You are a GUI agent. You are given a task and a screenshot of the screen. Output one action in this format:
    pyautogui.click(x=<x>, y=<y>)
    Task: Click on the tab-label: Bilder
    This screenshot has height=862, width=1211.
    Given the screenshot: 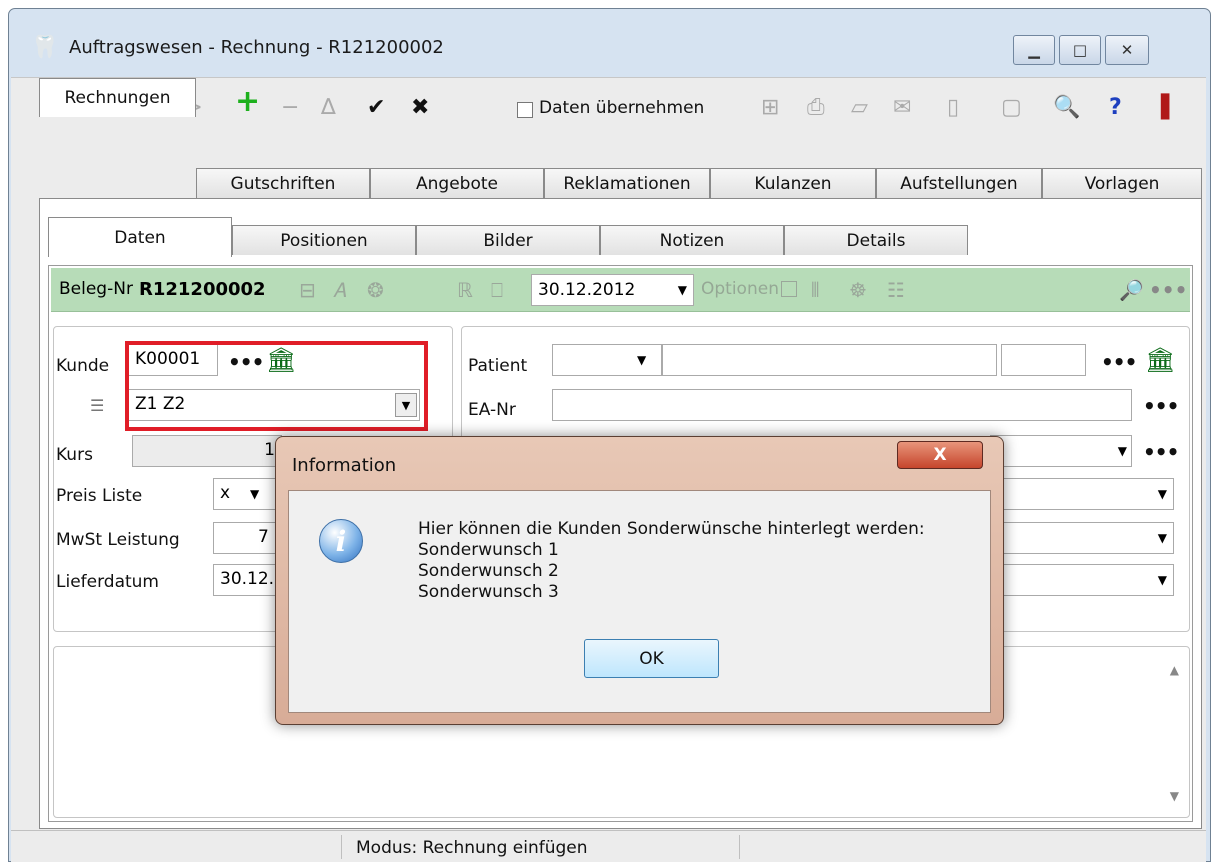 What is the action you would take?
    pyautogui.click(x=508, y=240)
    